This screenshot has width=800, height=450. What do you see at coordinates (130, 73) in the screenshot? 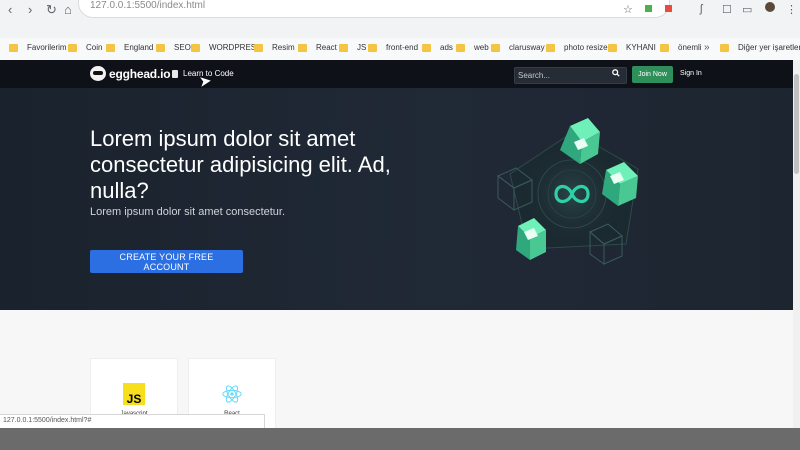
I see `site-logo: egghead.io` at bounding box center [130, 73].